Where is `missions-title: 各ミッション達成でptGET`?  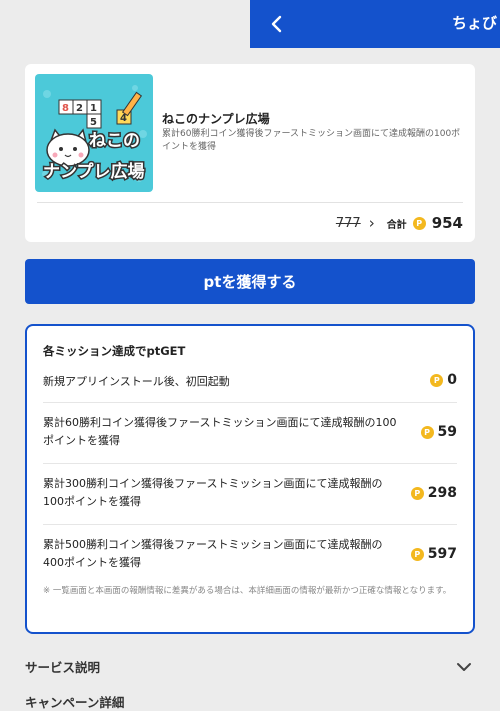 missions-title: 各ミッション達成でptGET is located at coordinates (114, 351).